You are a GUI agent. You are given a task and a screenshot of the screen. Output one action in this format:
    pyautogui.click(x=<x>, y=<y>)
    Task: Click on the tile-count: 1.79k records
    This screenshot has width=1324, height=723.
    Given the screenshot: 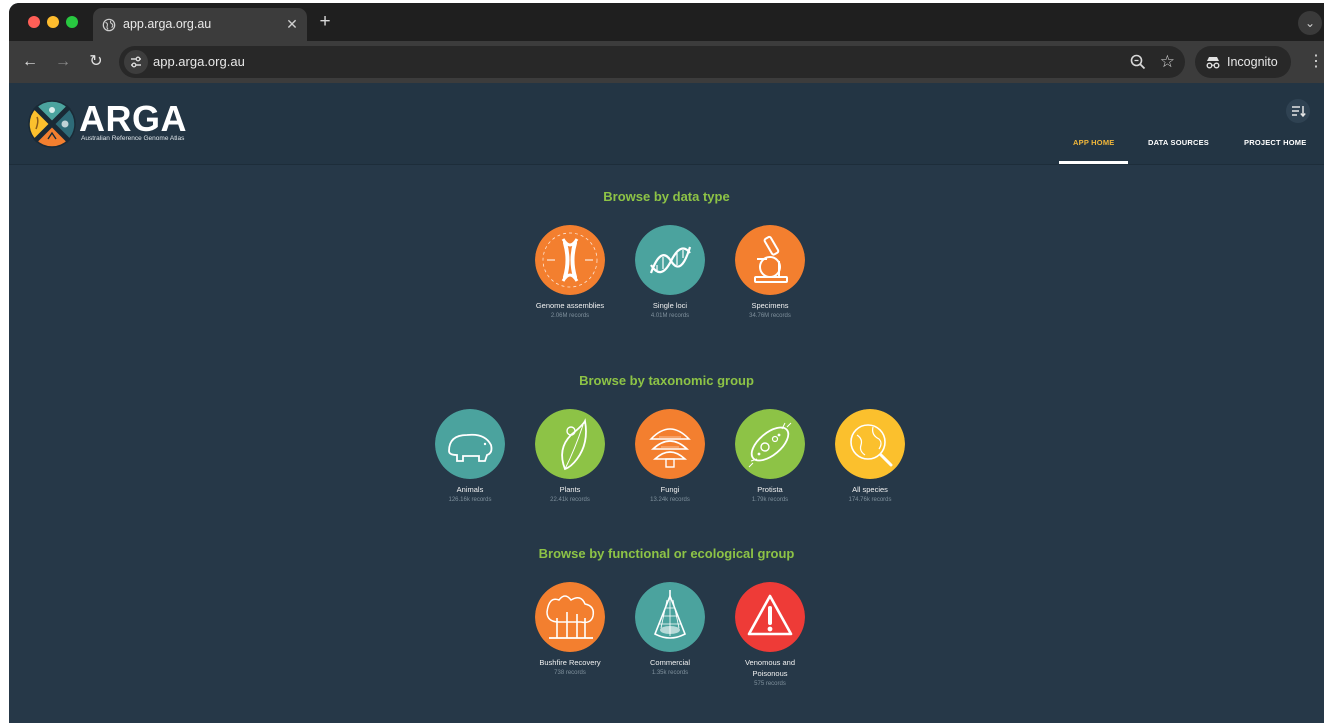 What is the action you would take?
    pyautogui.click(x=770, y=500)
    